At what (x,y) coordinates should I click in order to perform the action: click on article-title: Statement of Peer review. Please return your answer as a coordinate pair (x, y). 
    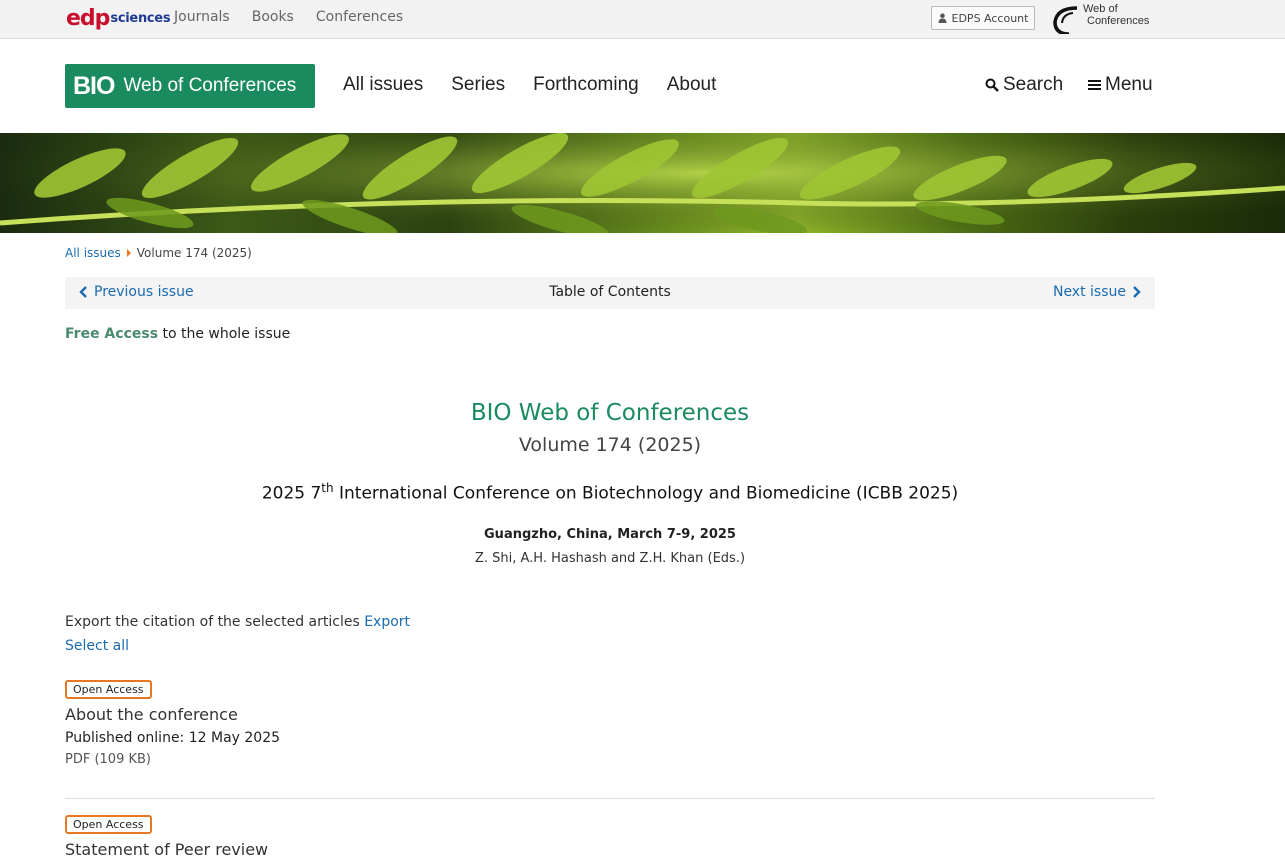
    Looking at the image, I should click on (610, 849).